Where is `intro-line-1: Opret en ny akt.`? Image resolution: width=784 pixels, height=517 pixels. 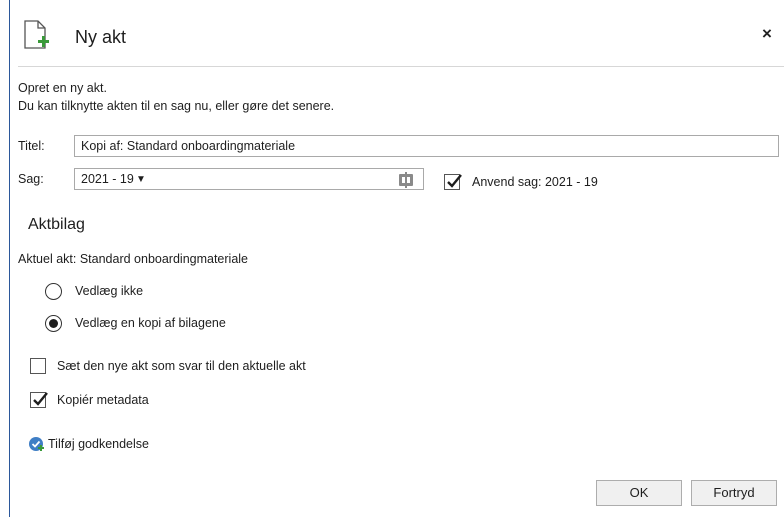
intro-line-1: Opret en ny akt. is located at coordinates (62, 88).